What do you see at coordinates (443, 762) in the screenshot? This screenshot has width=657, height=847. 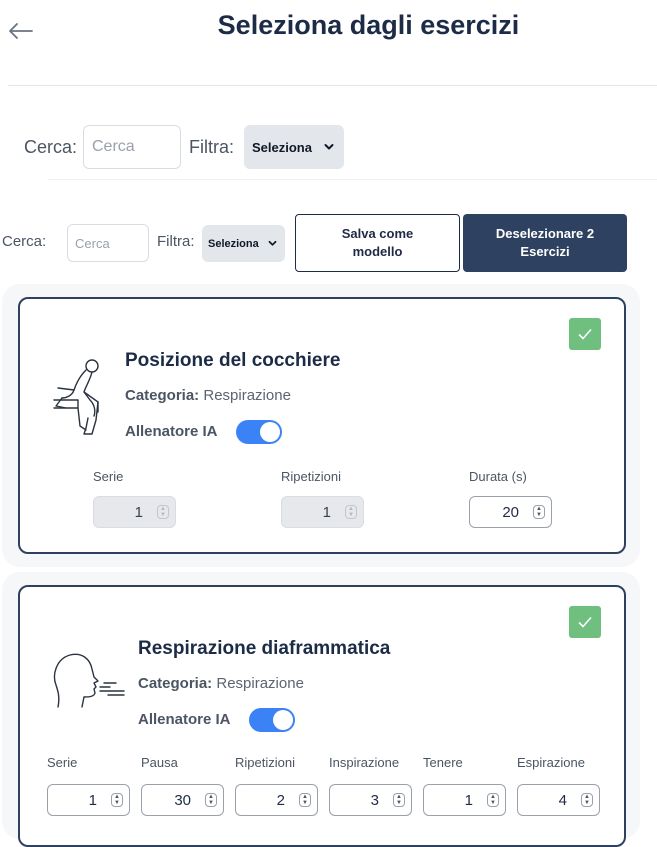 I see `field-label: Tenere` at bounding box center [443, 762].